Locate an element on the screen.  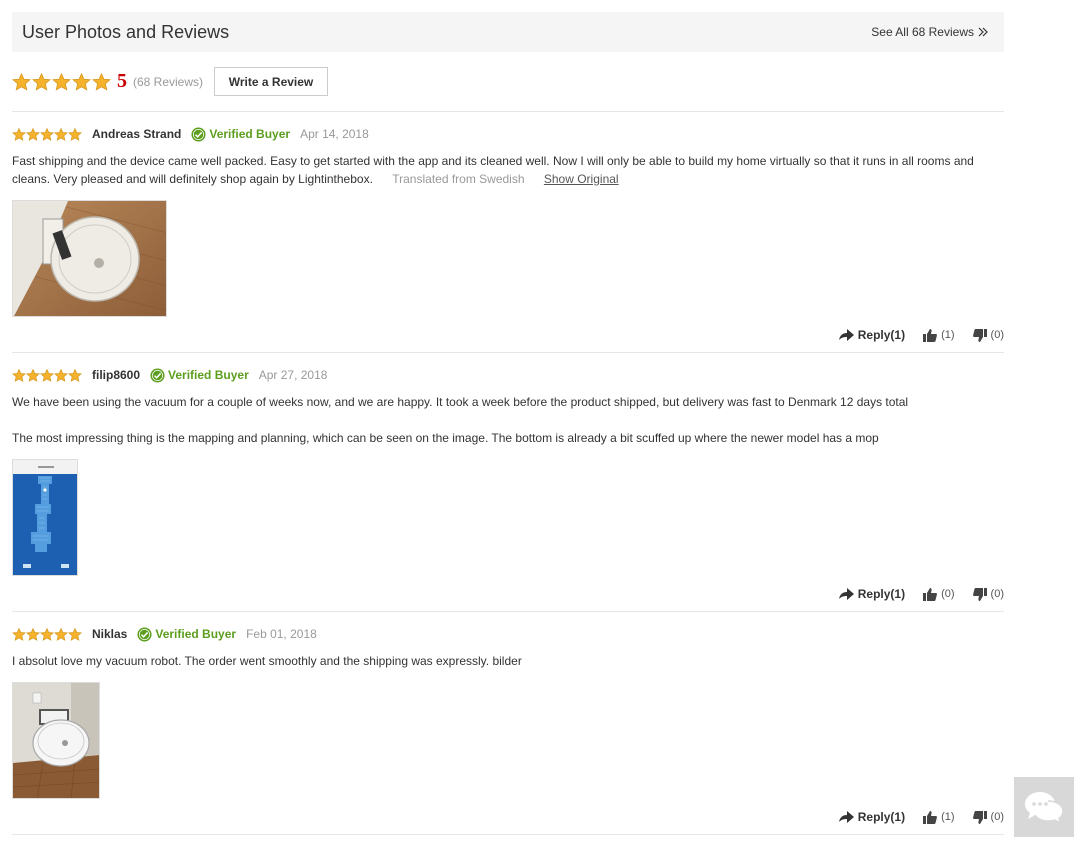
reviewer-name: filip8600 is located at coordinates (116, 375).